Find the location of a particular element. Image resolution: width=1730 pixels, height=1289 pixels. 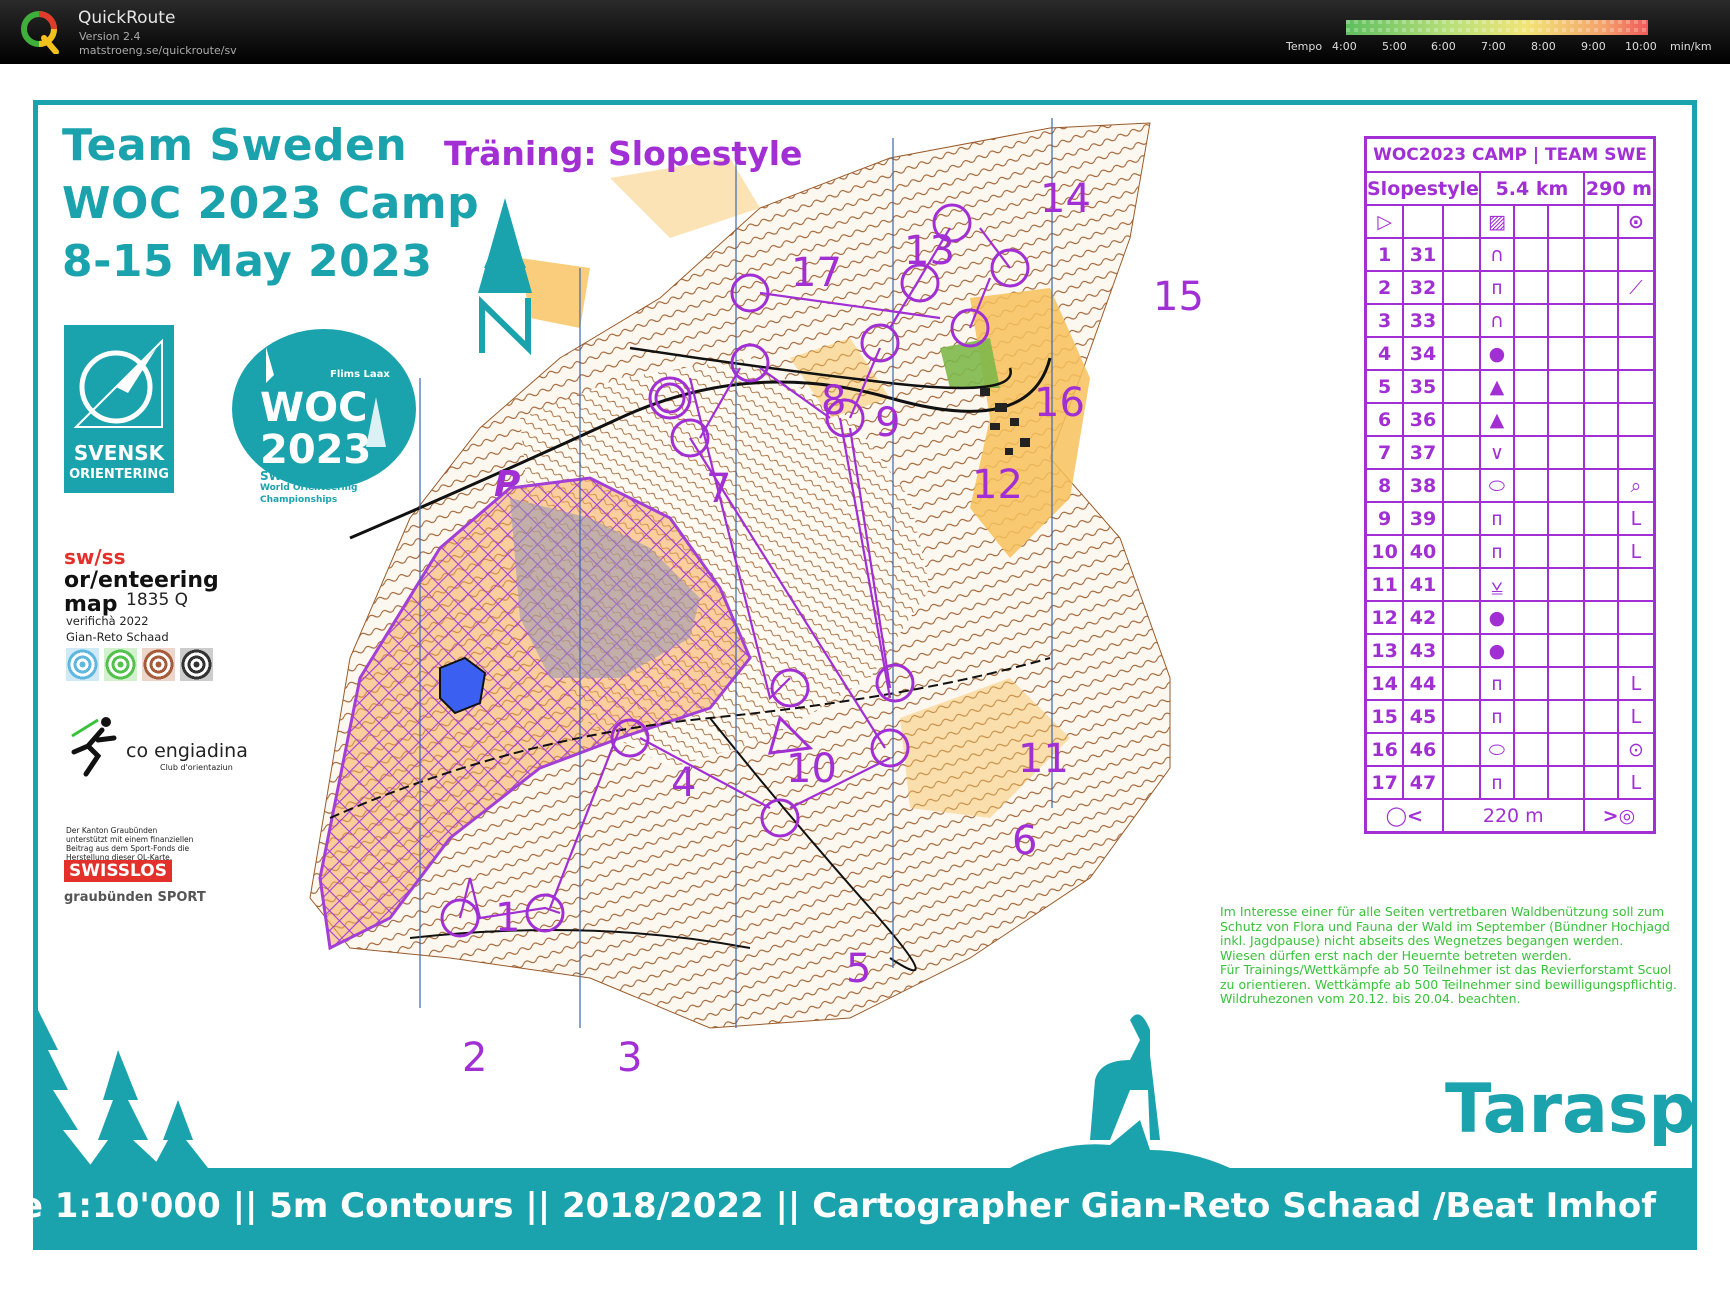

desc-control-number: 14 is located at coordinates (1384, 683).